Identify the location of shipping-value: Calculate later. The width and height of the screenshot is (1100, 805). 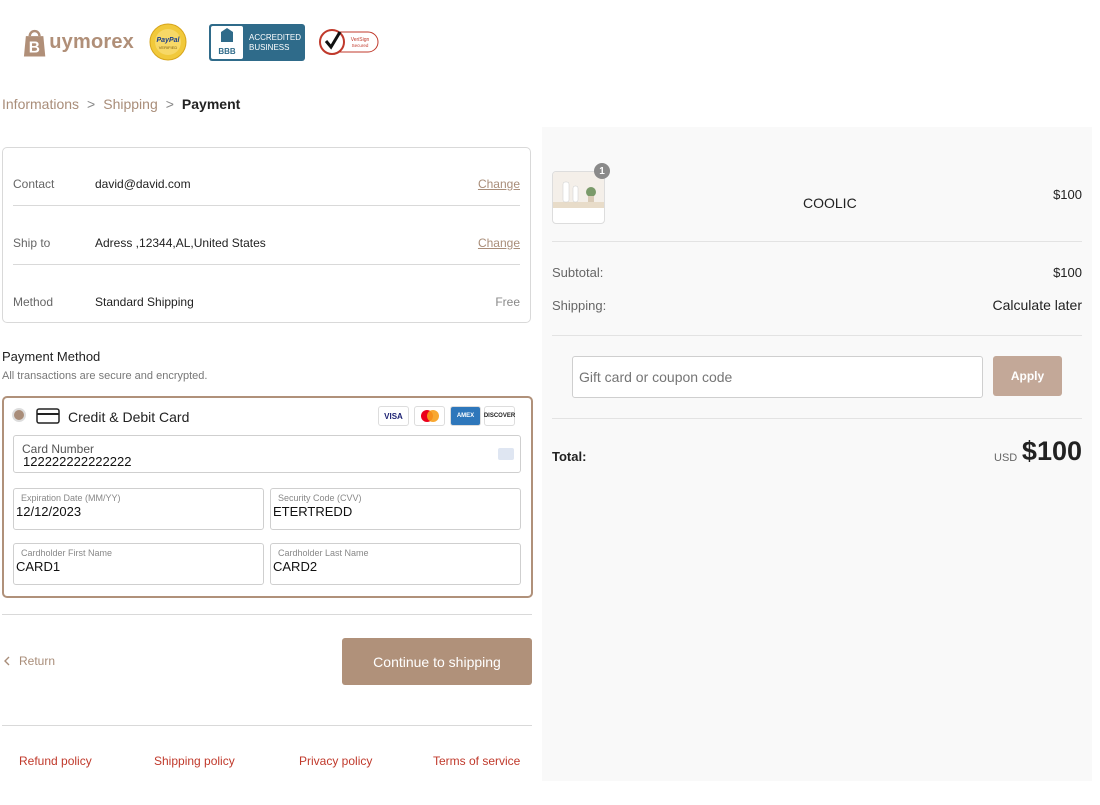
(1037, 305).